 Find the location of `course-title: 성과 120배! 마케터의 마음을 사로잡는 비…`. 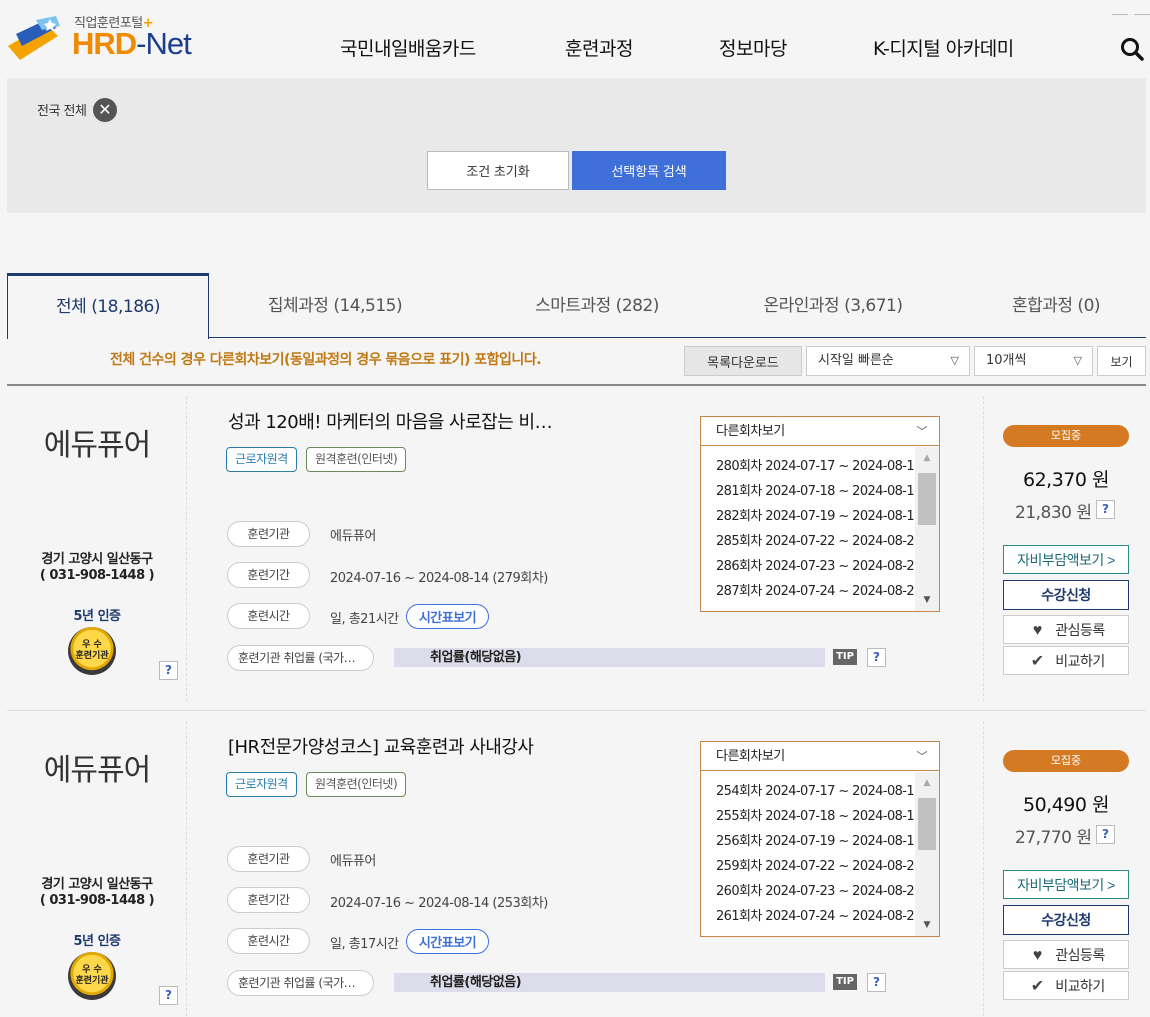

course-title: 성과 120배! 마케터의 마음을 사로잡는 비… is located at coordinates (390, 421).